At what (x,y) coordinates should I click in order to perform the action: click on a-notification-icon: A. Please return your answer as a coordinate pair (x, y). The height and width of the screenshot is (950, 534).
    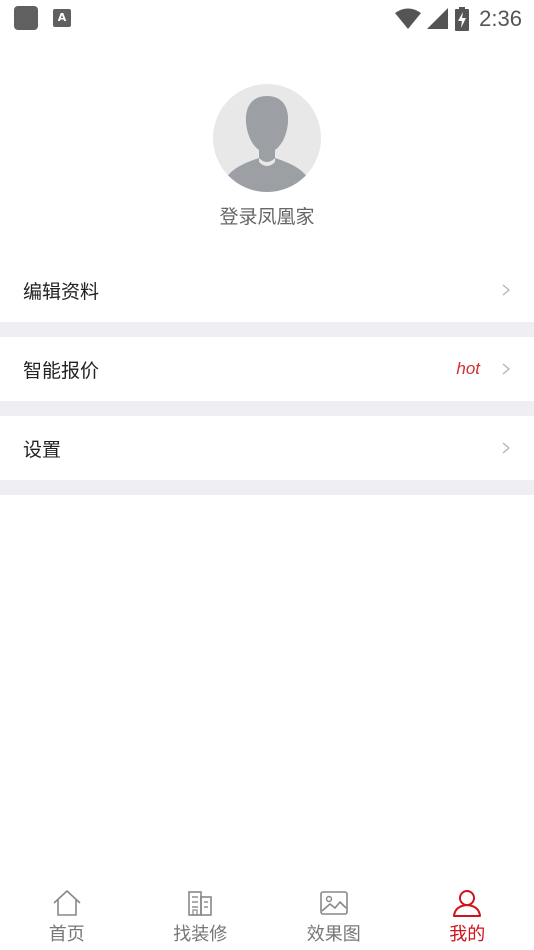
    Looking at the image, I should click on (62, 18).